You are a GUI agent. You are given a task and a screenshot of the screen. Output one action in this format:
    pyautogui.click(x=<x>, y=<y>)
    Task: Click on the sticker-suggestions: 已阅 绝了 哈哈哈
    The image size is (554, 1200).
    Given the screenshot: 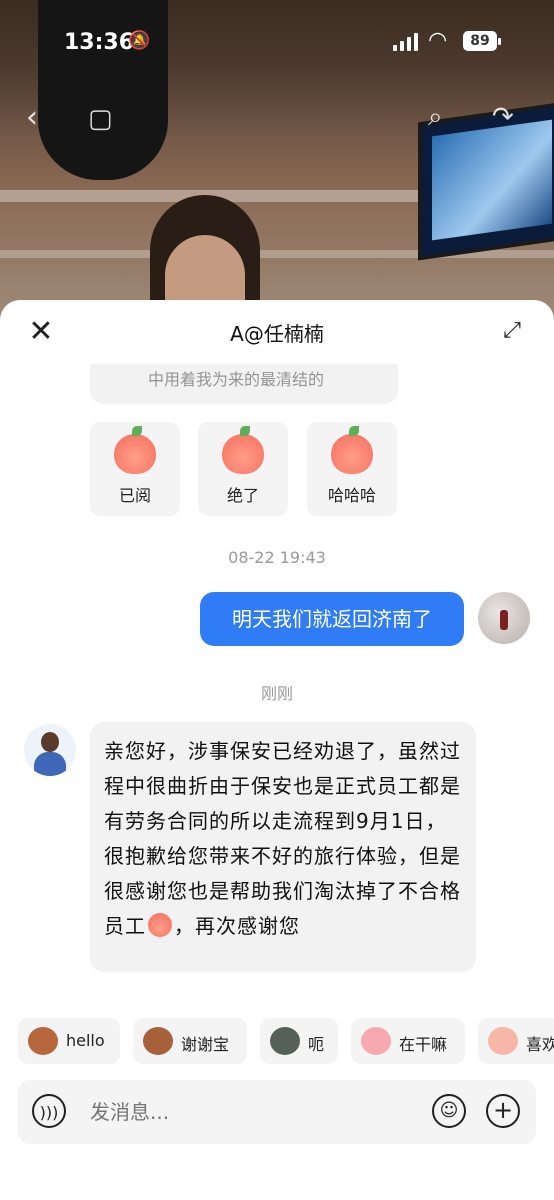 What is the action you would take?
    pyautogui.click(x=250, y=470)
    